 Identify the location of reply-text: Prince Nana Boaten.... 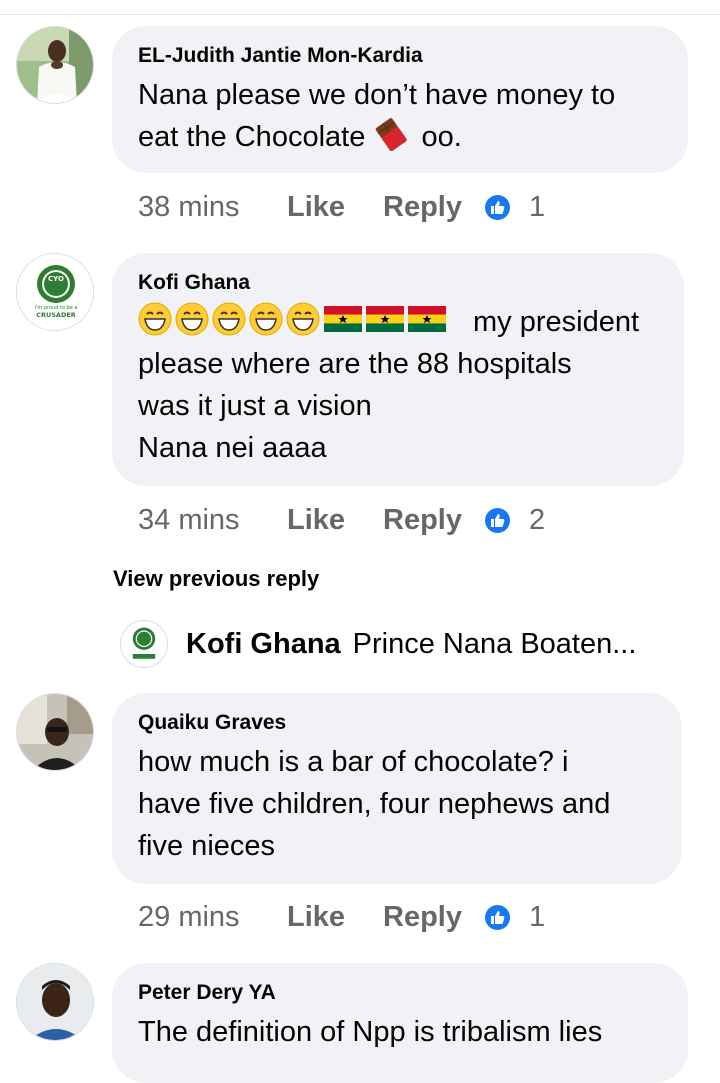
(494, 643).